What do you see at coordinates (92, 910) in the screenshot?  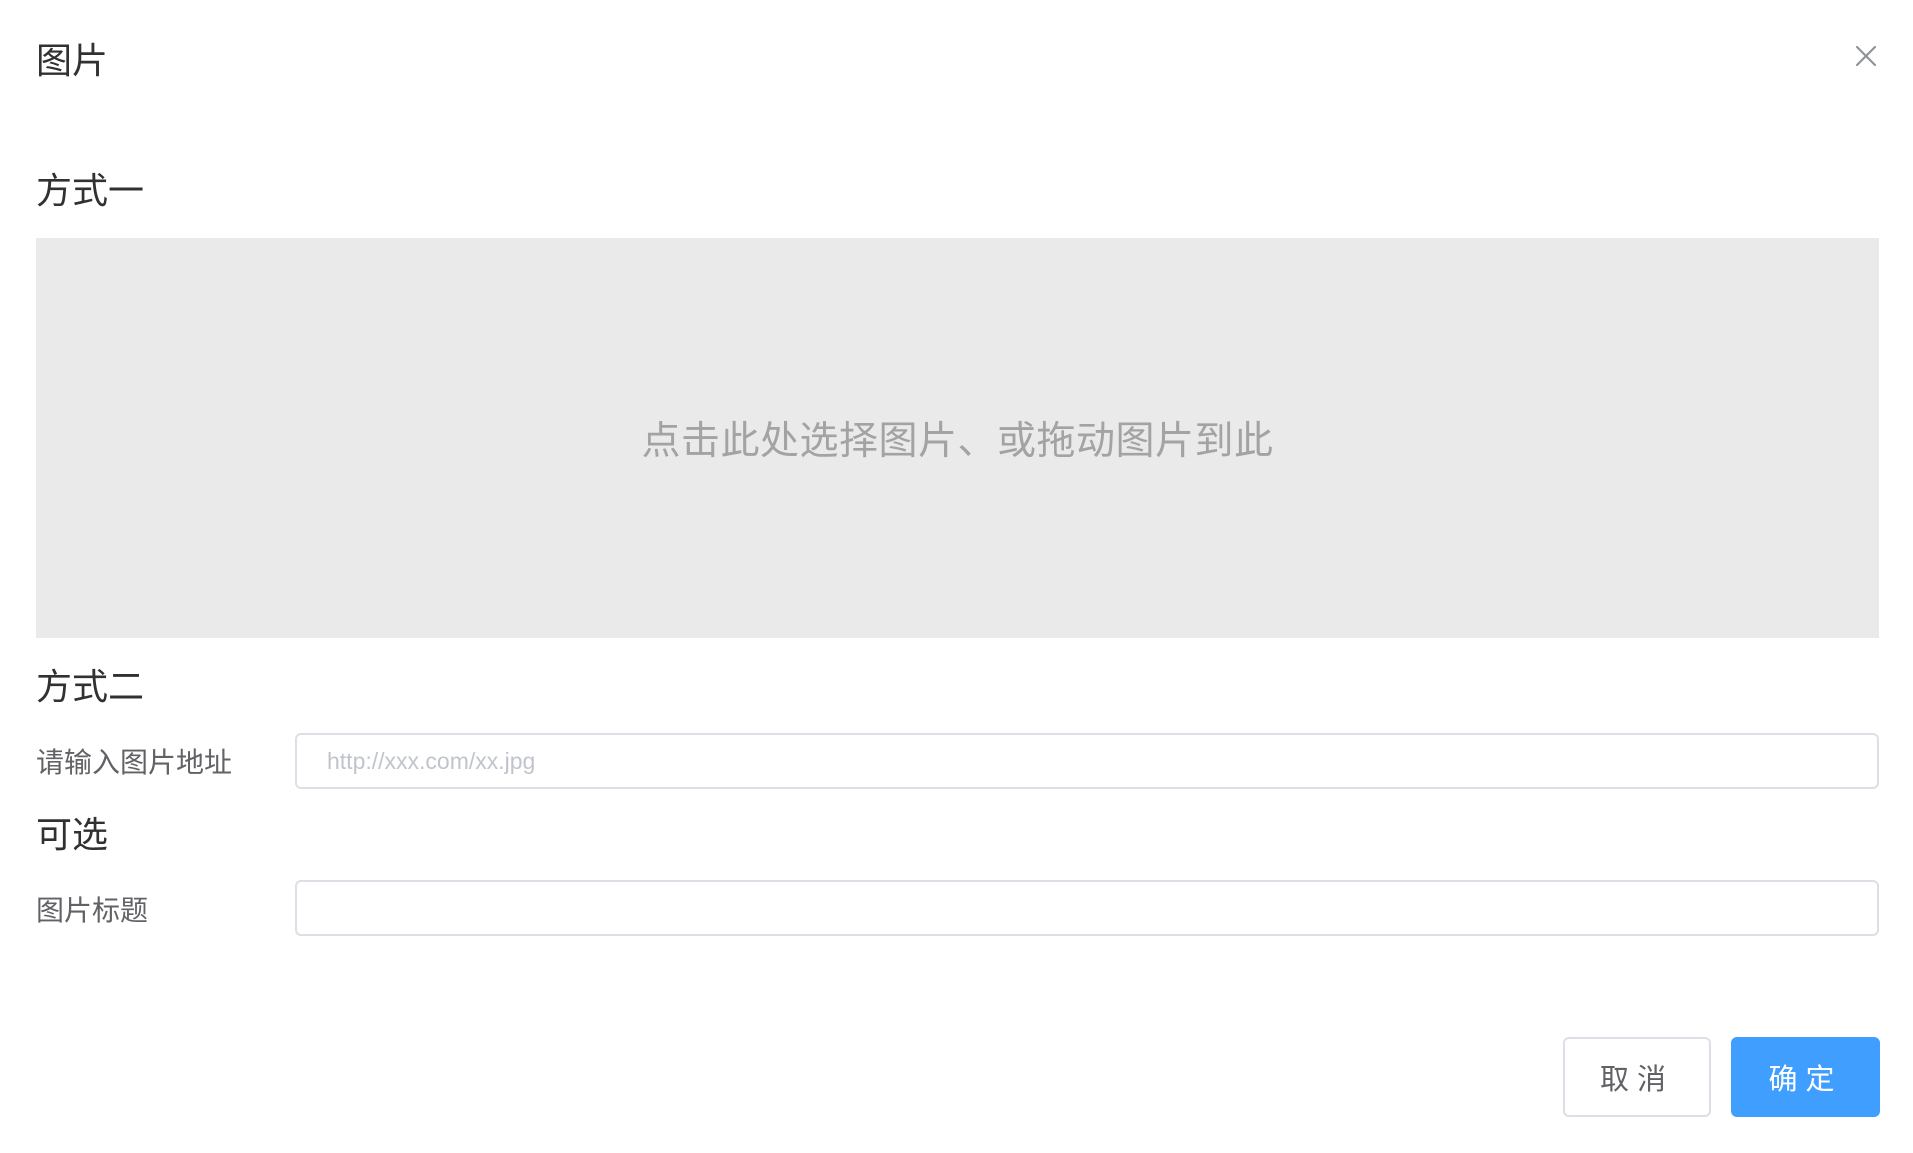 I see `image-caption-label: 图片标题` at bounding box center [92, 910].